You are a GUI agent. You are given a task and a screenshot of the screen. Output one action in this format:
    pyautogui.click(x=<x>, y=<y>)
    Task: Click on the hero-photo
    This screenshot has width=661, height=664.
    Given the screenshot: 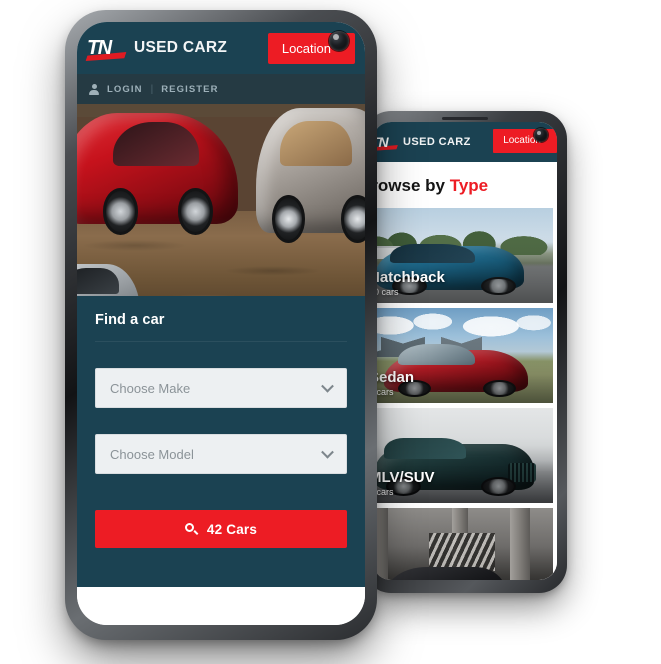 What is the action you would take?
    pyautogui.click(x=221, y=215)
    